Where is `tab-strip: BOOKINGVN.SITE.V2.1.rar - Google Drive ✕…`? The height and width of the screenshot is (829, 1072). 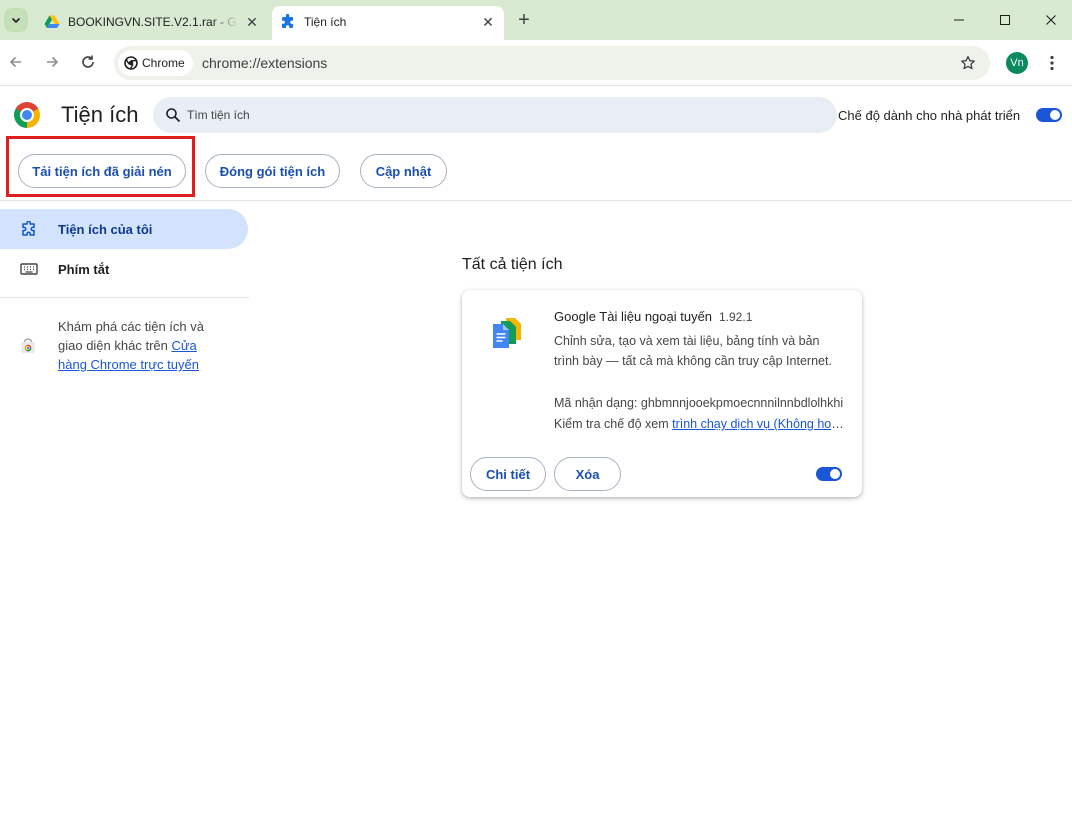
tab-strip: BOOKINGVN.SITE.V2.1.rar - Google Drive ✕… is located at coordinates (536, 20).